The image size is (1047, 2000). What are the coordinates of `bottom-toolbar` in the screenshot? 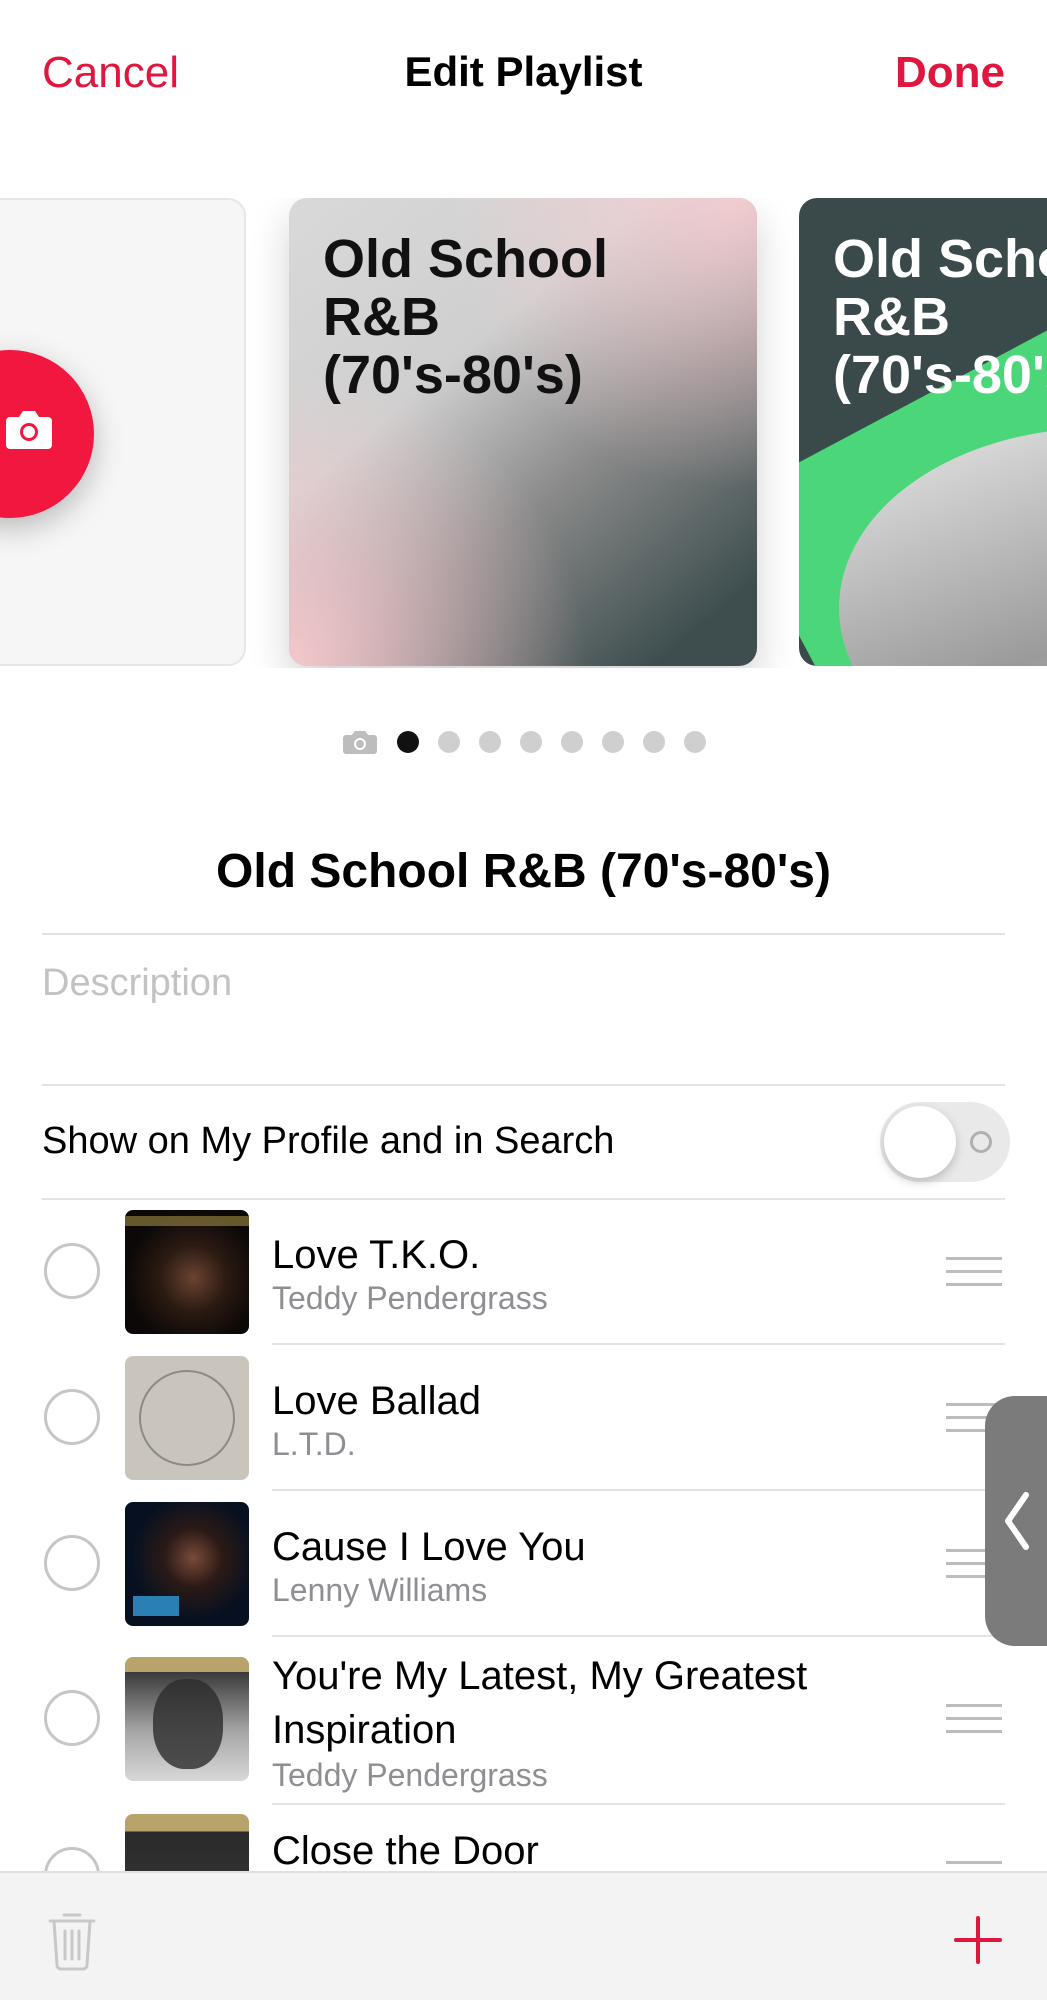 It's located at (523, 1935).